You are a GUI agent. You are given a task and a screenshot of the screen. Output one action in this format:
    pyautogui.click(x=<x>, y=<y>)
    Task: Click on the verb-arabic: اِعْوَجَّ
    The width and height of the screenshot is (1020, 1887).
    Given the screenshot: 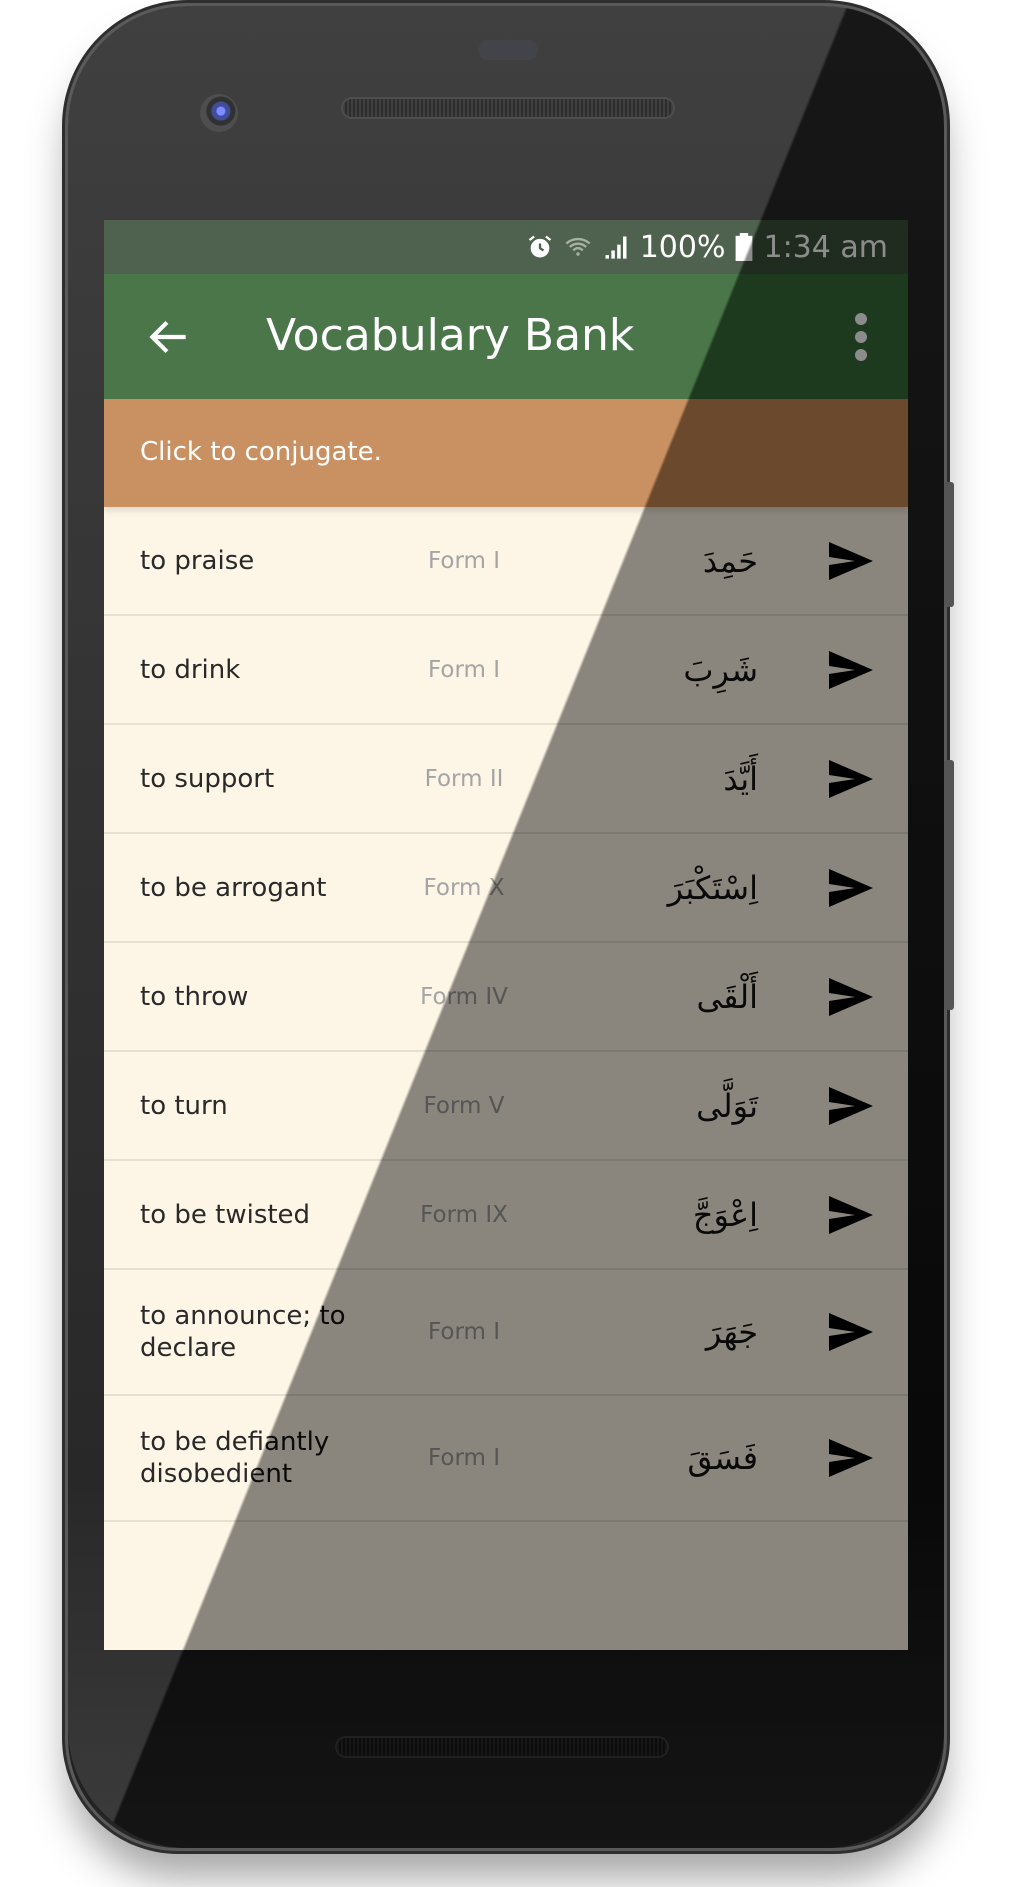 What is the action you would take?
    pyautogui.click(x=725, y=1214)
    